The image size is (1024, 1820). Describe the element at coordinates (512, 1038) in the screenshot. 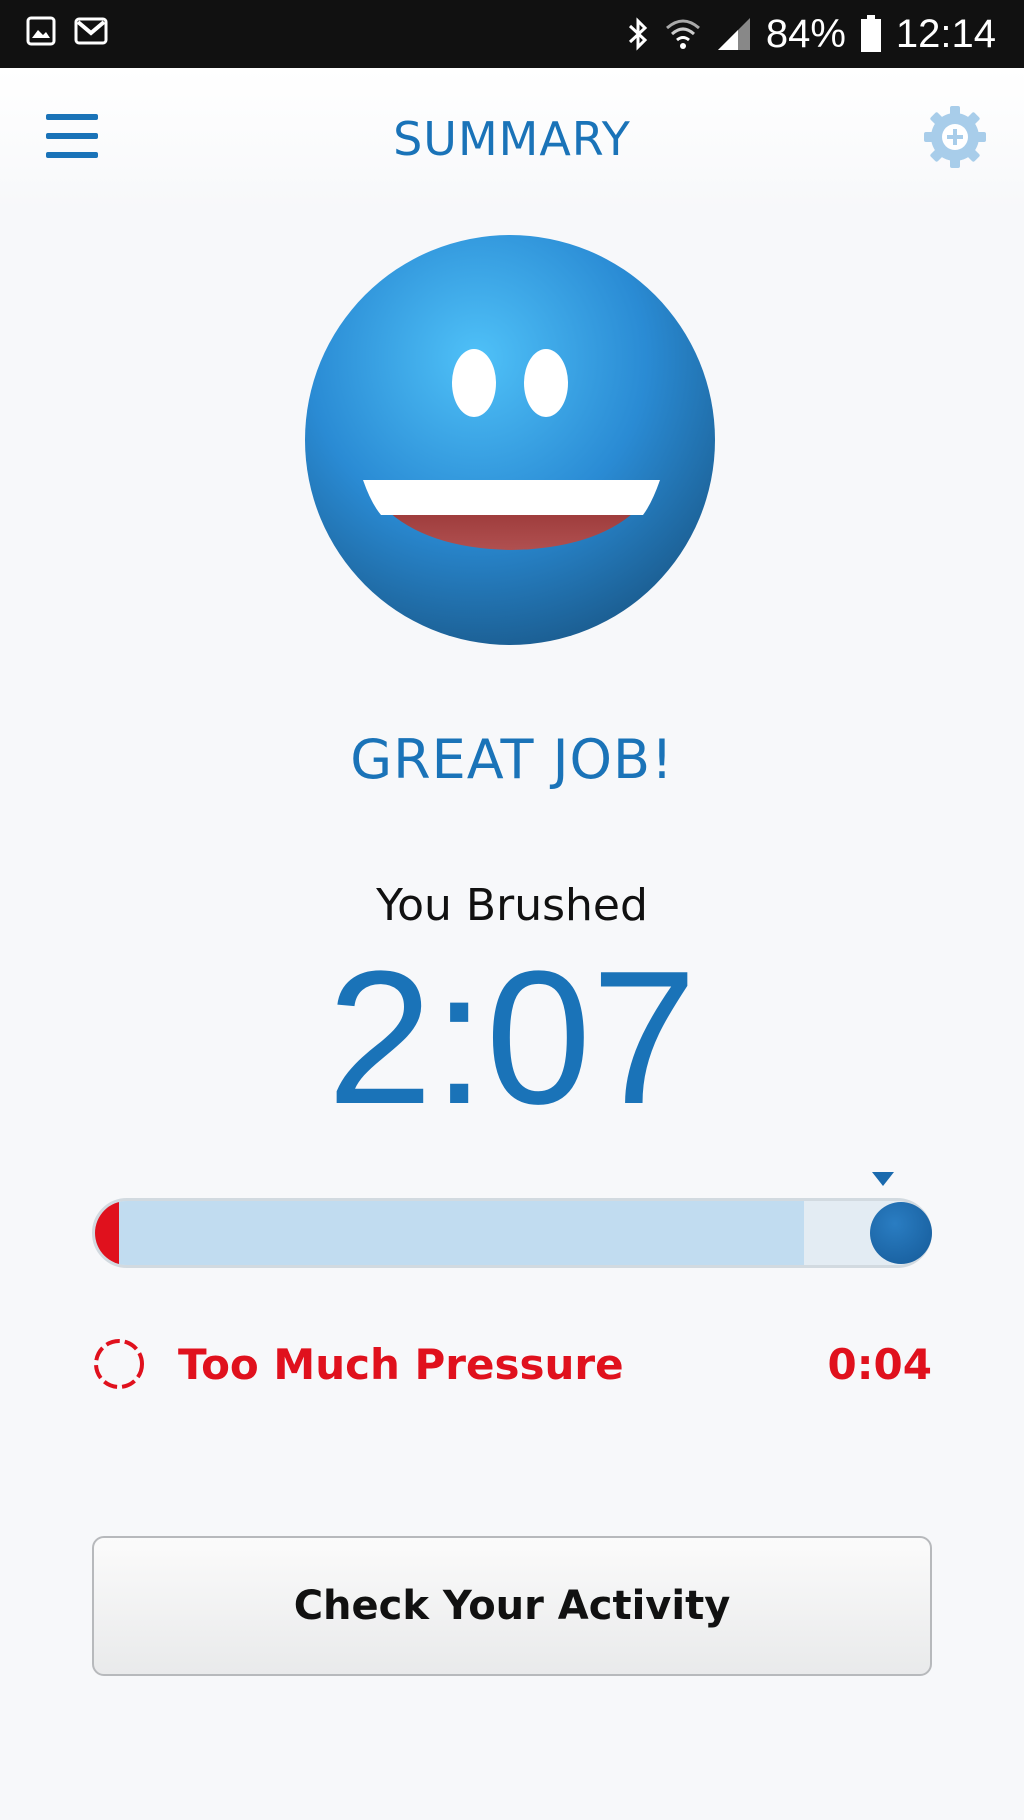

I see `brush-time: 2:07` at that location.